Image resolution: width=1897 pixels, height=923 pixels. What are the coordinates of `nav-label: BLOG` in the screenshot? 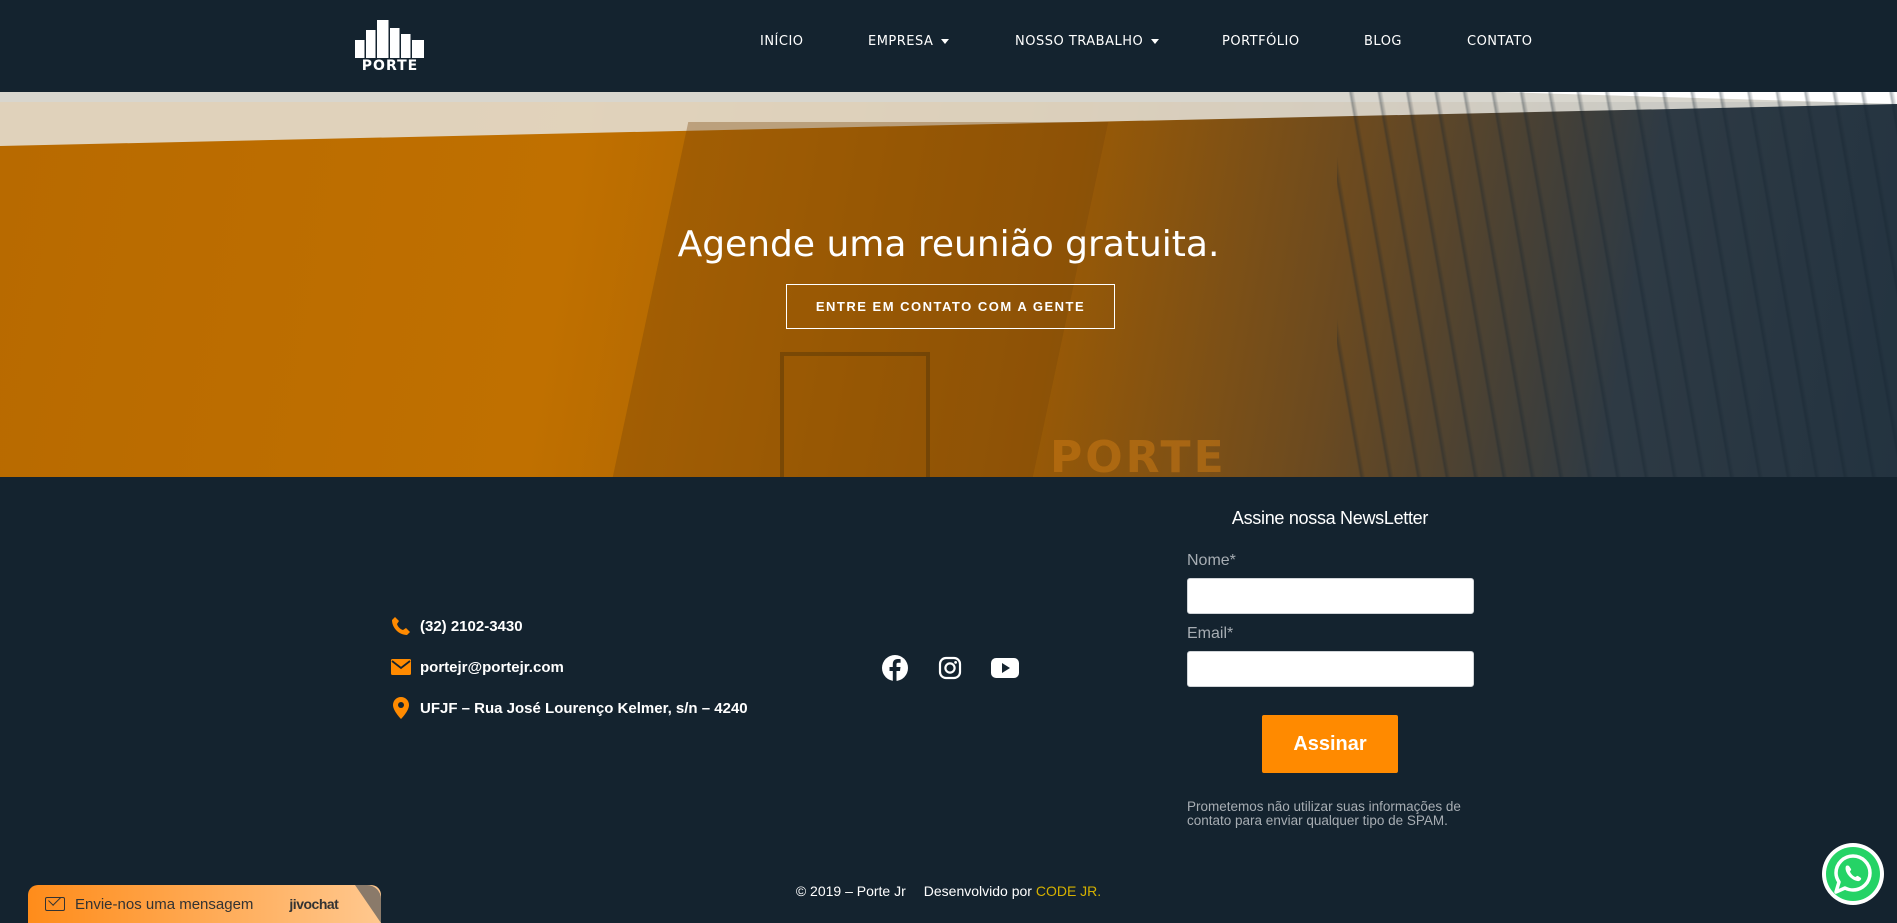 It's located at (1383, 41).